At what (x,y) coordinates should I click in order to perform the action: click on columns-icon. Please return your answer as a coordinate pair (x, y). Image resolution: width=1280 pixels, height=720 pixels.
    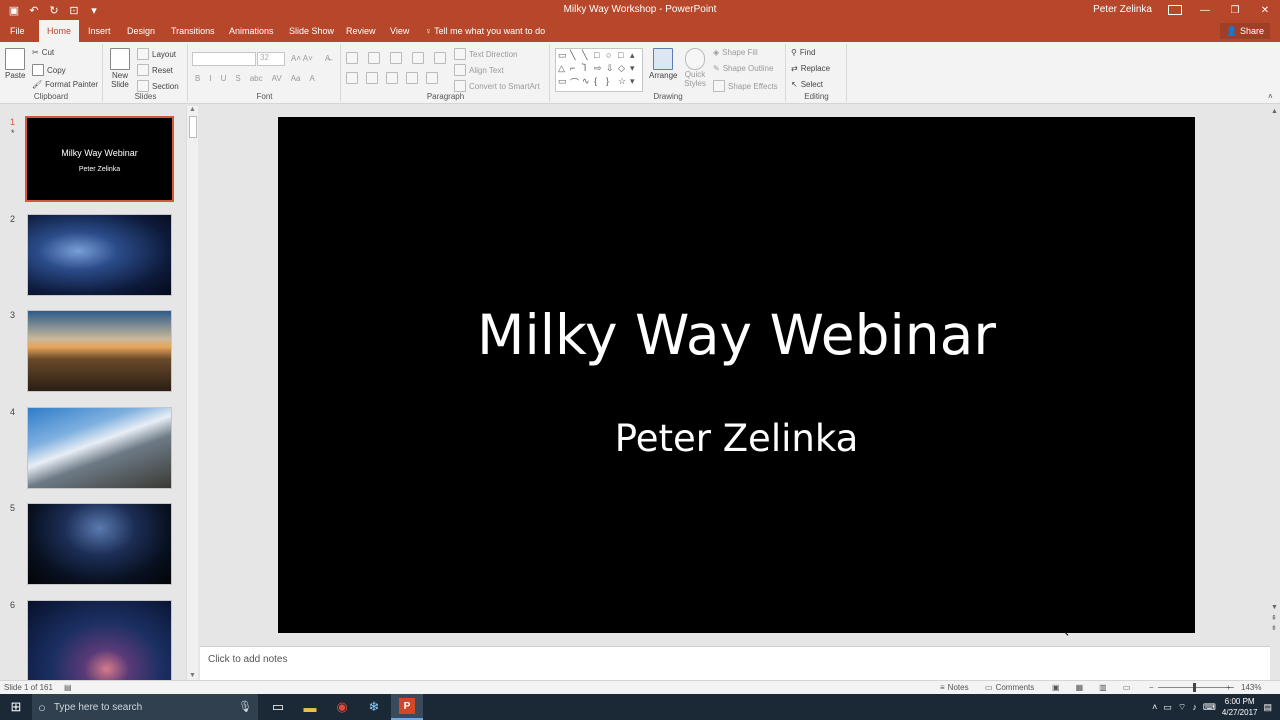
    Looking at the image, I should click on (432, 78).